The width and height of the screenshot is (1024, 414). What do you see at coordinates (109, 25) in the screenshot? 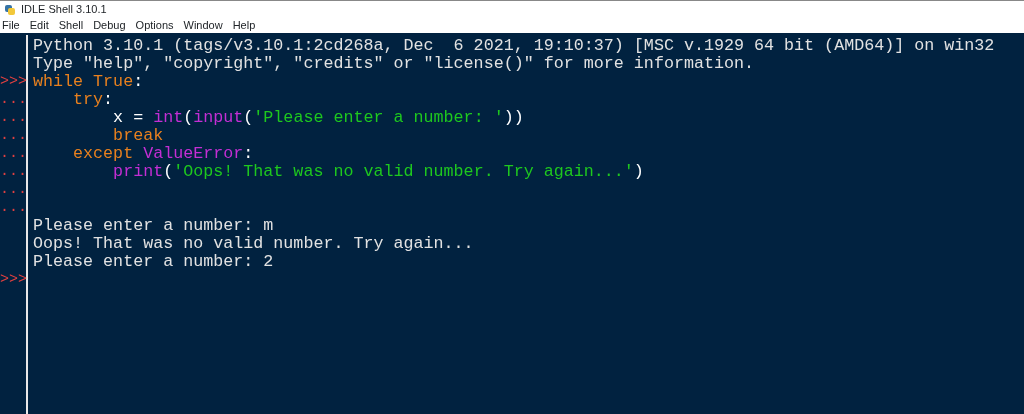
I see `menu-item: Debug` at bounding box center [109, 25].